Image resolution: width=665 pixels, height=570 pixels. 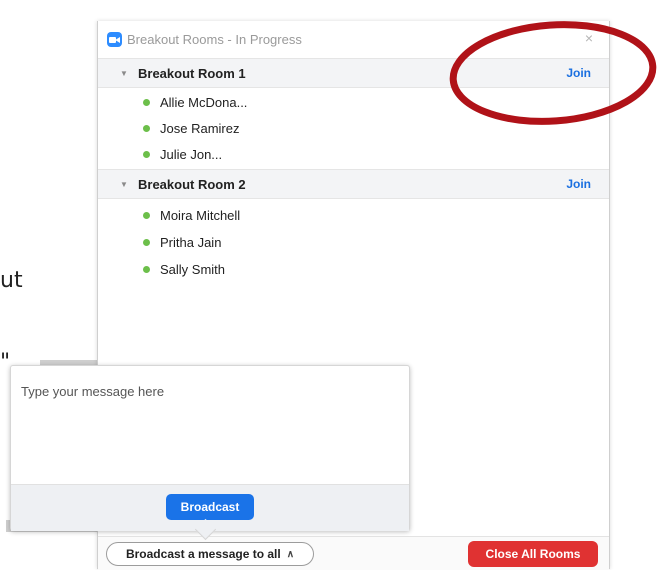 What do you see at coordinates (11, 280) in the screenshot?
I see `background-text-fragment: ut` at bounding box center [11, 280].